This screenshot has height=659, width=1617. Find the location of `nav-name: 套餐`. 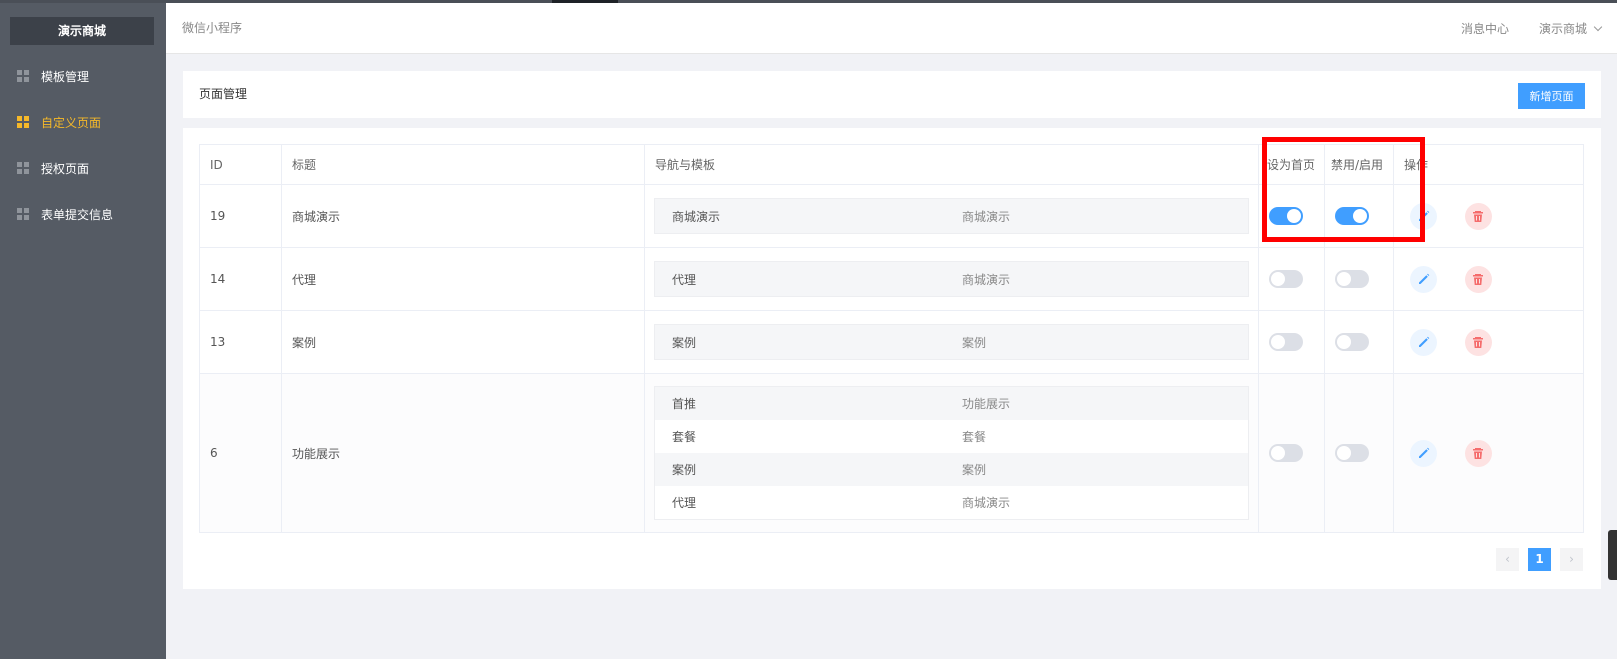

nav-name: 套餐 is located at coordinates (684, 437).